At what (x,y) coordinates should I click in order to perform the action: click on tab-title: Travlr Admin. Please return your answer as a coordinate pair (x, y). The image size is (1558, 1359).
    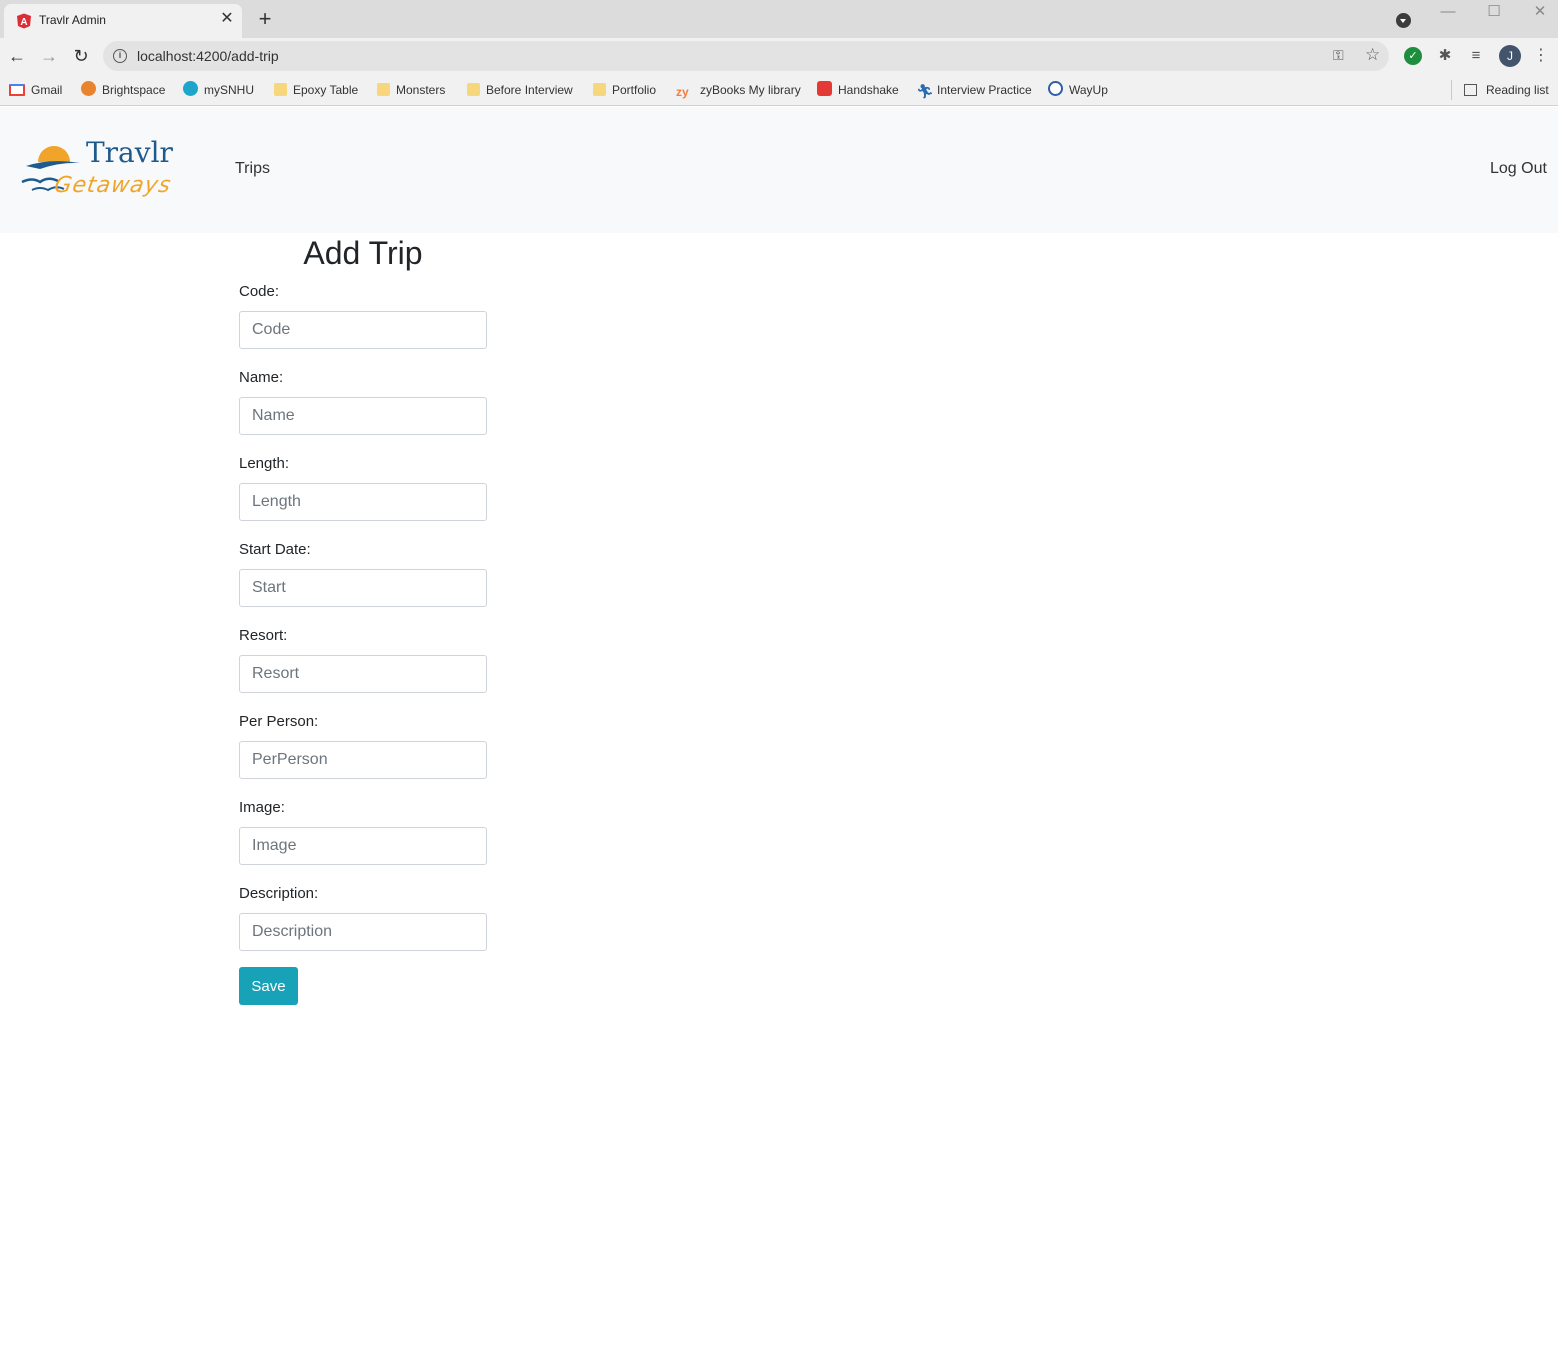
    Looking at the image, I should click on (72, 20).